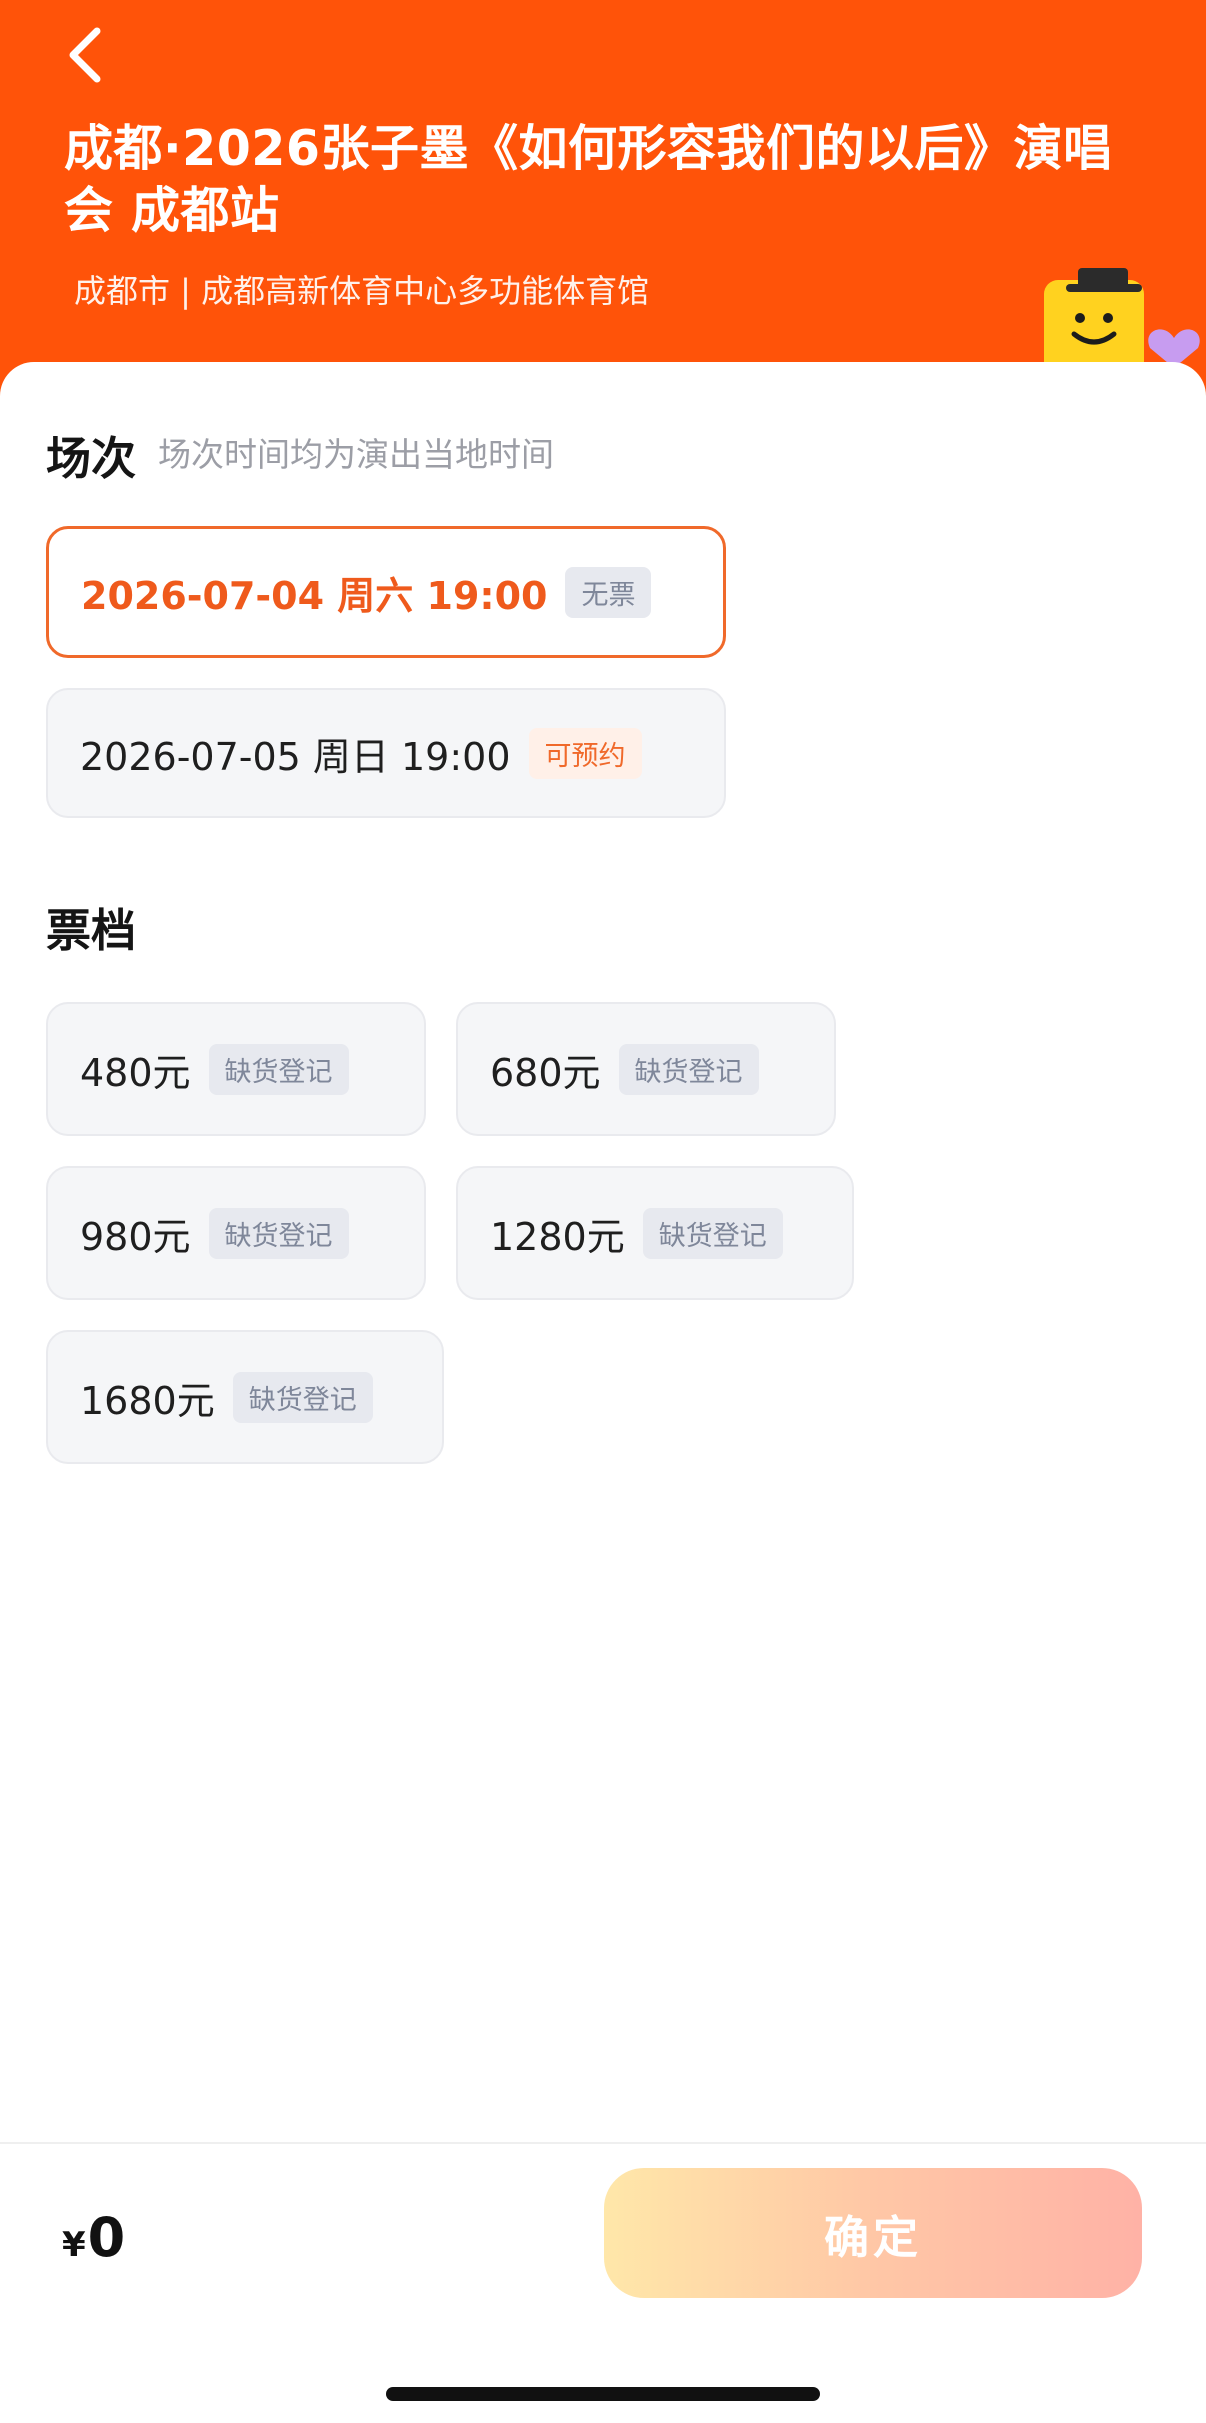 The width and height of the screenshot is (1206, 2423). Describe the element at coordinates (585, 753) in the screenshot. I see `session-status-tag: 可预约` at that location.